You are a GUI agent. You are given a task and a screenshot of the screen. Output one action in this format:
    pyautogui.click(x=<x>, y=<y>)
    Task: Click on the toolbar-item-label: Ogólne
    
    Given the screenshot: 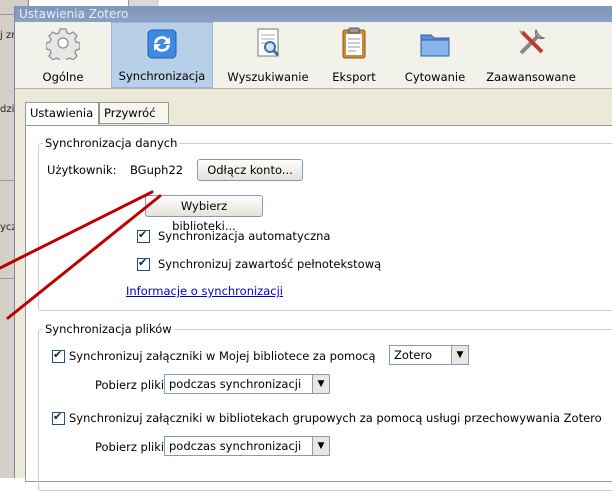 What is the action you would take?
    pyautogui.click(x=63, y=77)
    